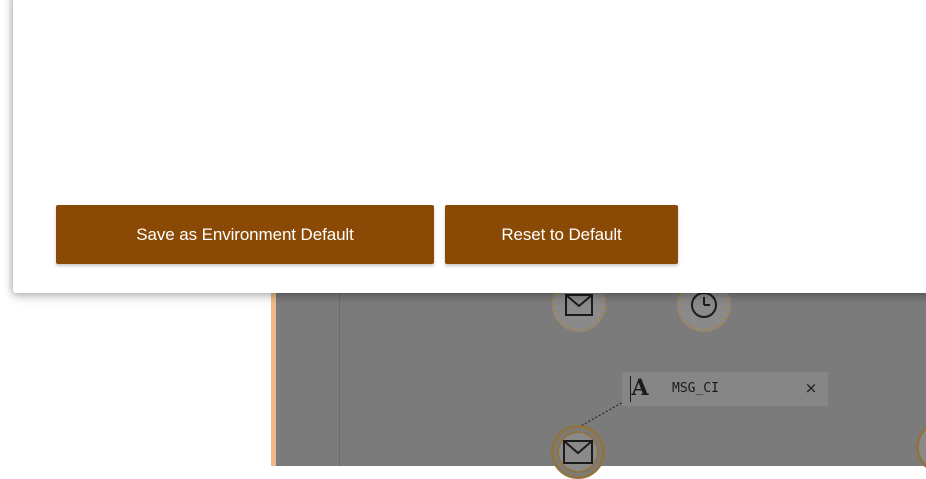  Describe the element at coordinates (640, 388) in the screenshot. I see `text-annotation-icon: A` at that location.